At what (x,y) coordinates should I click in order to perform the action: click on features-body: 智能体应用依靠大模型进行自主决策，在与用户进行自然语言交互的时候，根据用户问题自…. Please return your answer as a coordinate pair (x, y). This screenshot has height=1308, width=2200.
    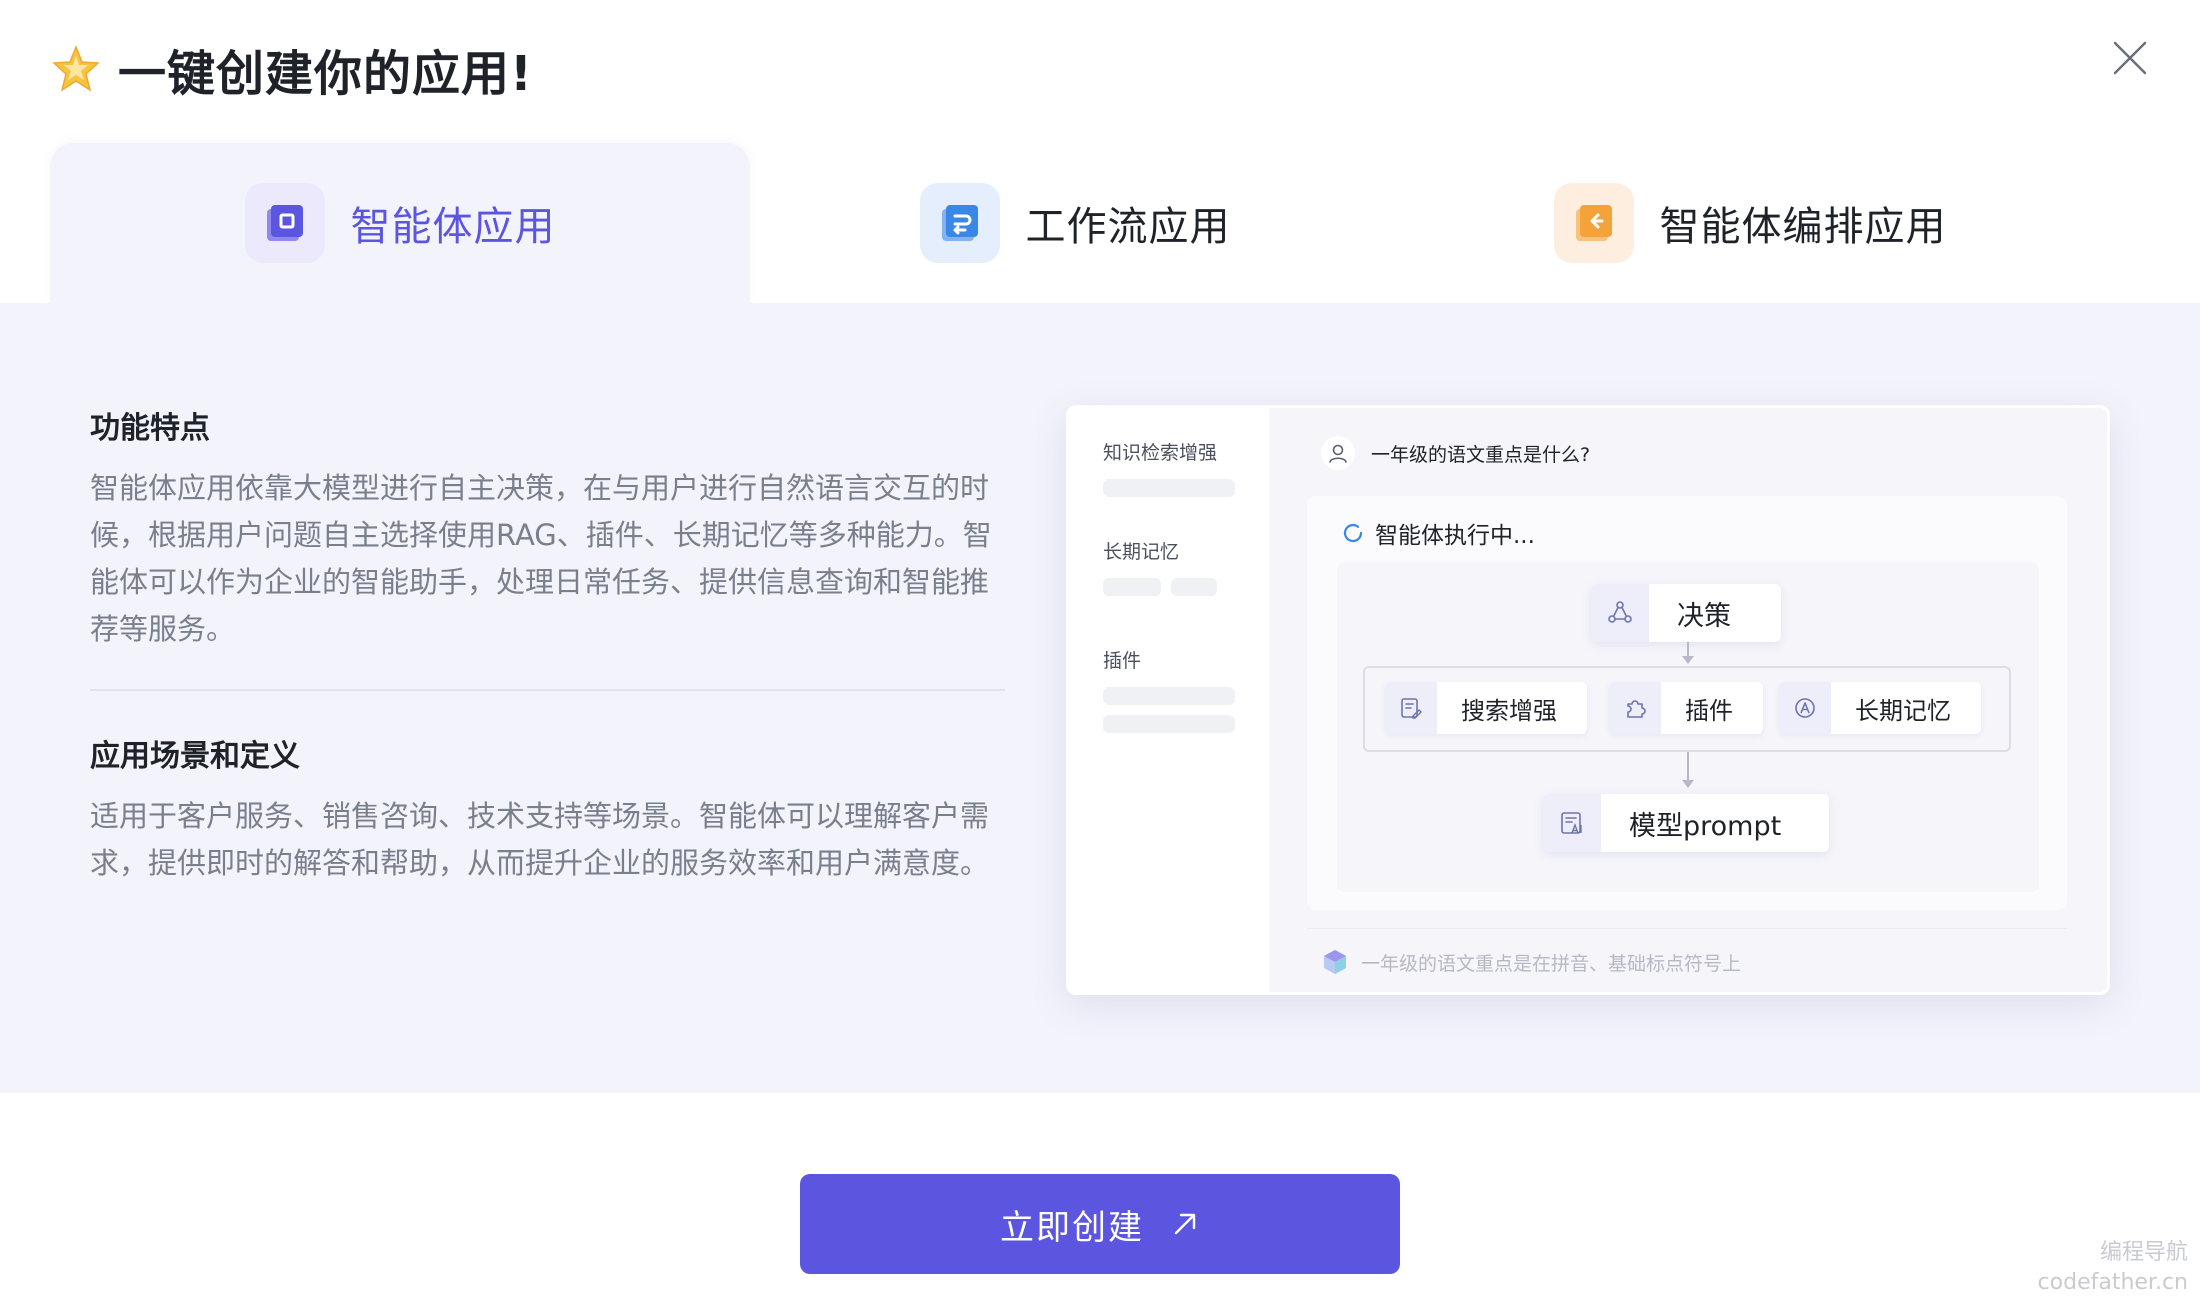
    Looking at the image, I should click on (541, 558).